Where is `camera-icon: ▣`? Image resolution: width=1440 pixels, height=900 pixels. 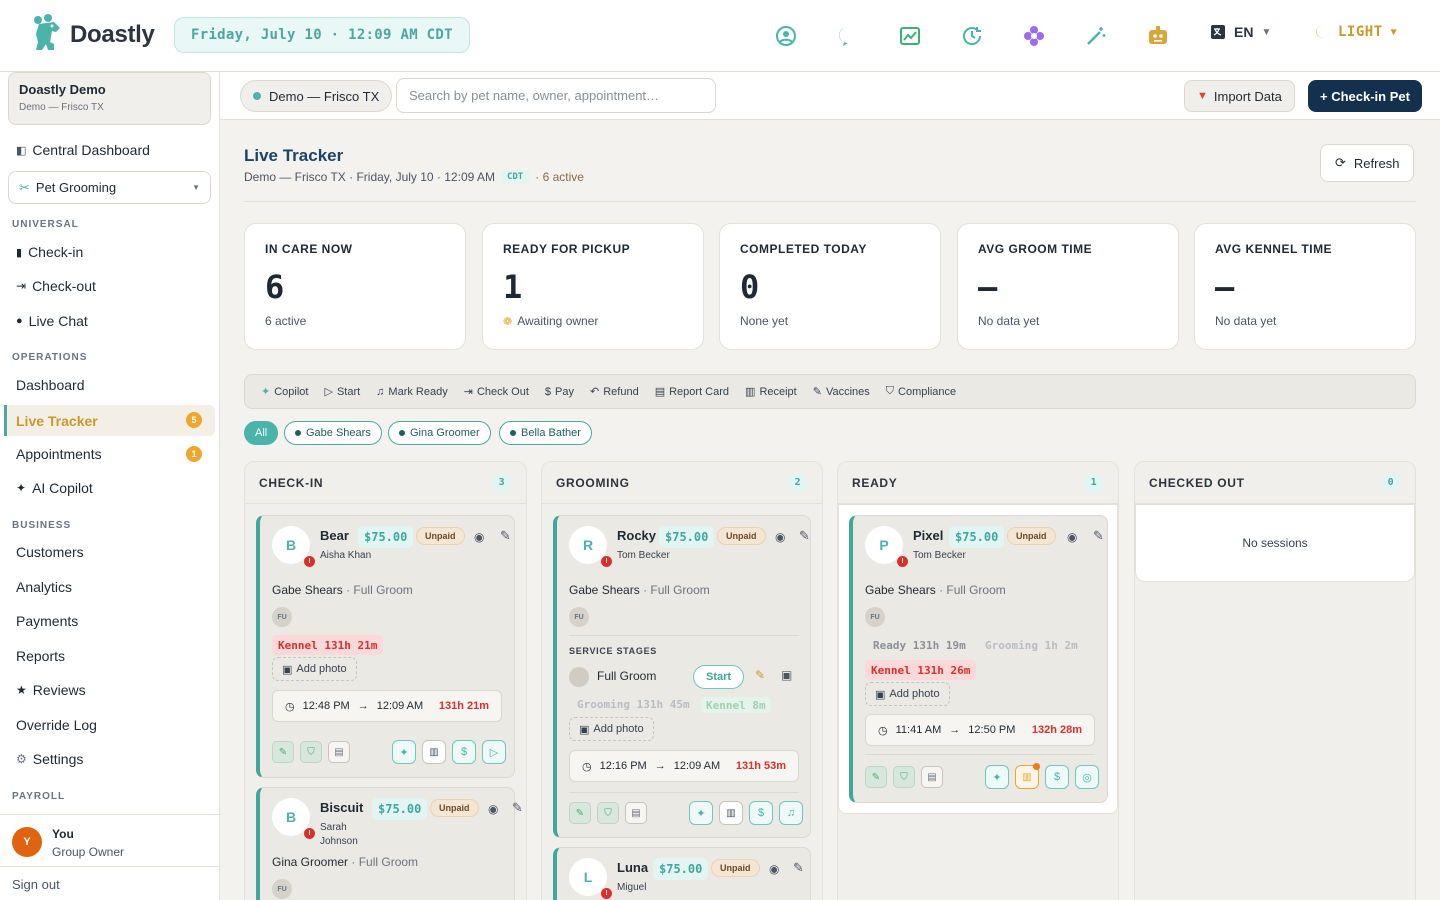
camera-icon: ▣ is located at coordinates (786, 675).